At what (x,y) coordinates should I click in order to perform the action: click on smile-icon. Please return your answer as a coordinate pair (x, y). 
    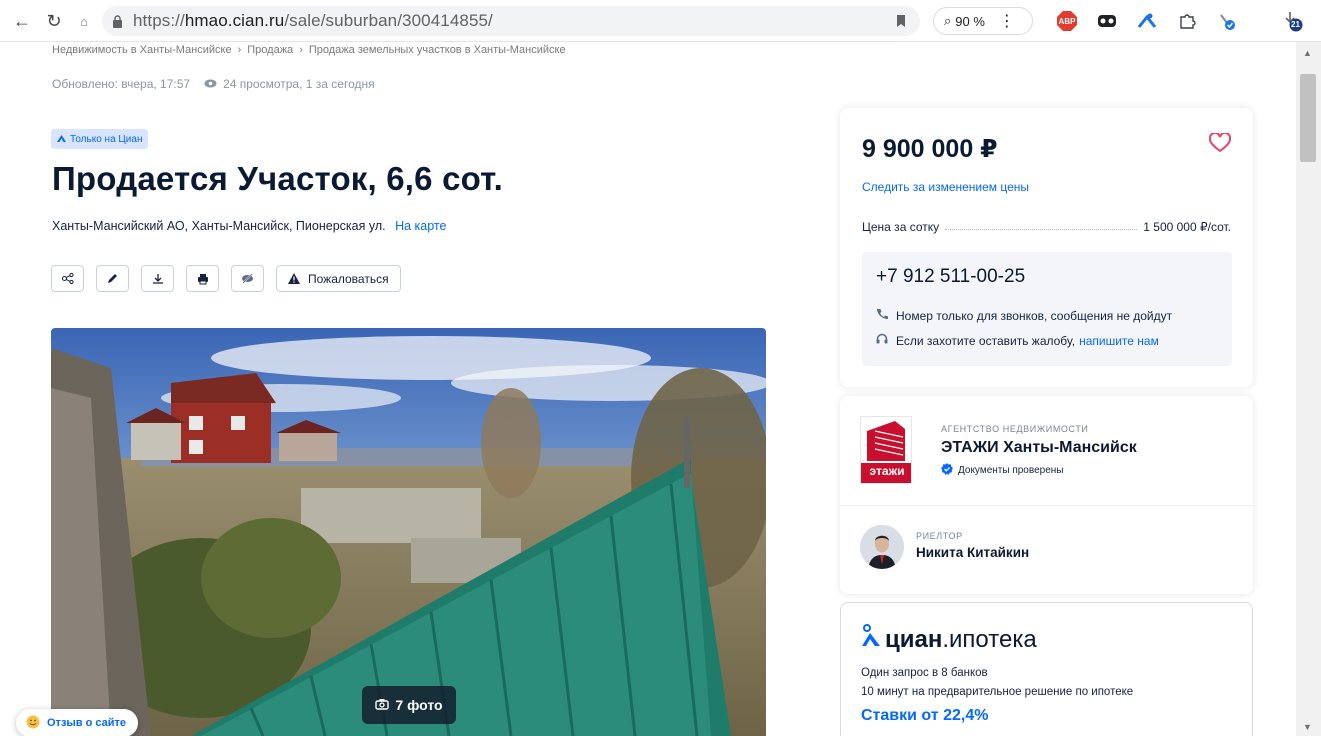
    Looking at the image, I should click on (33, 723).